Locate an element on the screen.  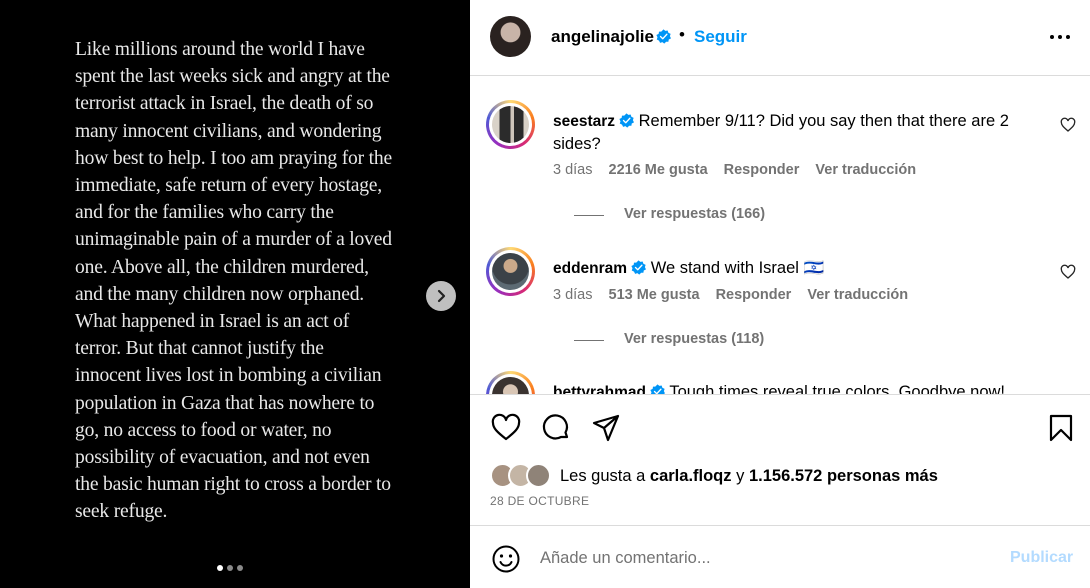
comment-body: We stand with Israel 🇮🇱 is located at coordinates (737, 268).